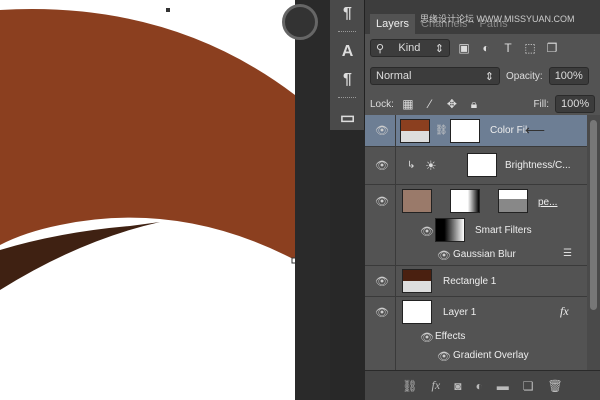 The width and height of the screenshot is (600, 400). I want to click on smart-filters-label: Smart Filters, so click(503, 230).